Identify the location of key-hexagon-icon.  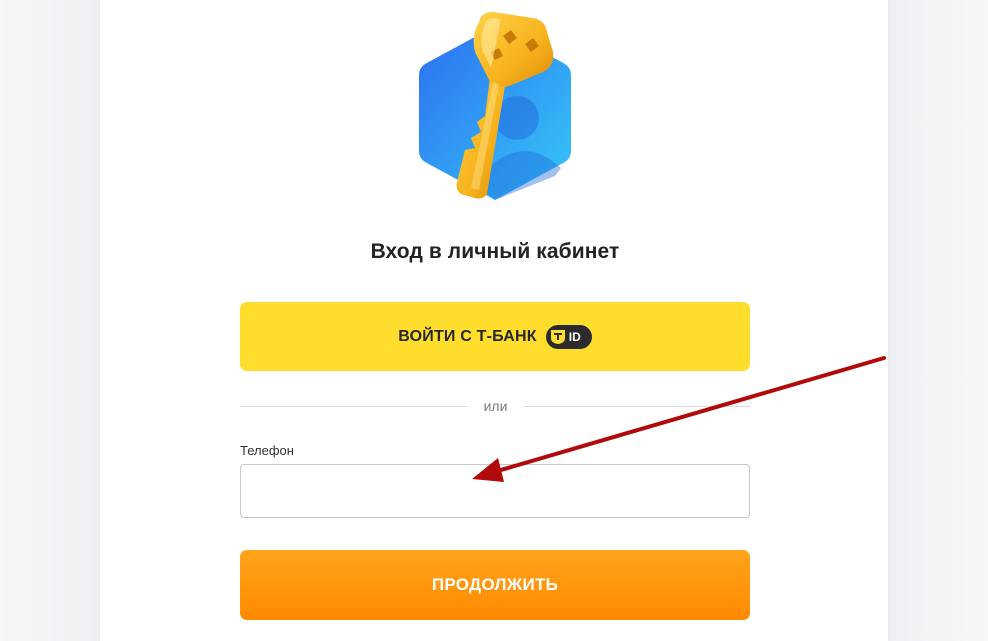
(495, 106).